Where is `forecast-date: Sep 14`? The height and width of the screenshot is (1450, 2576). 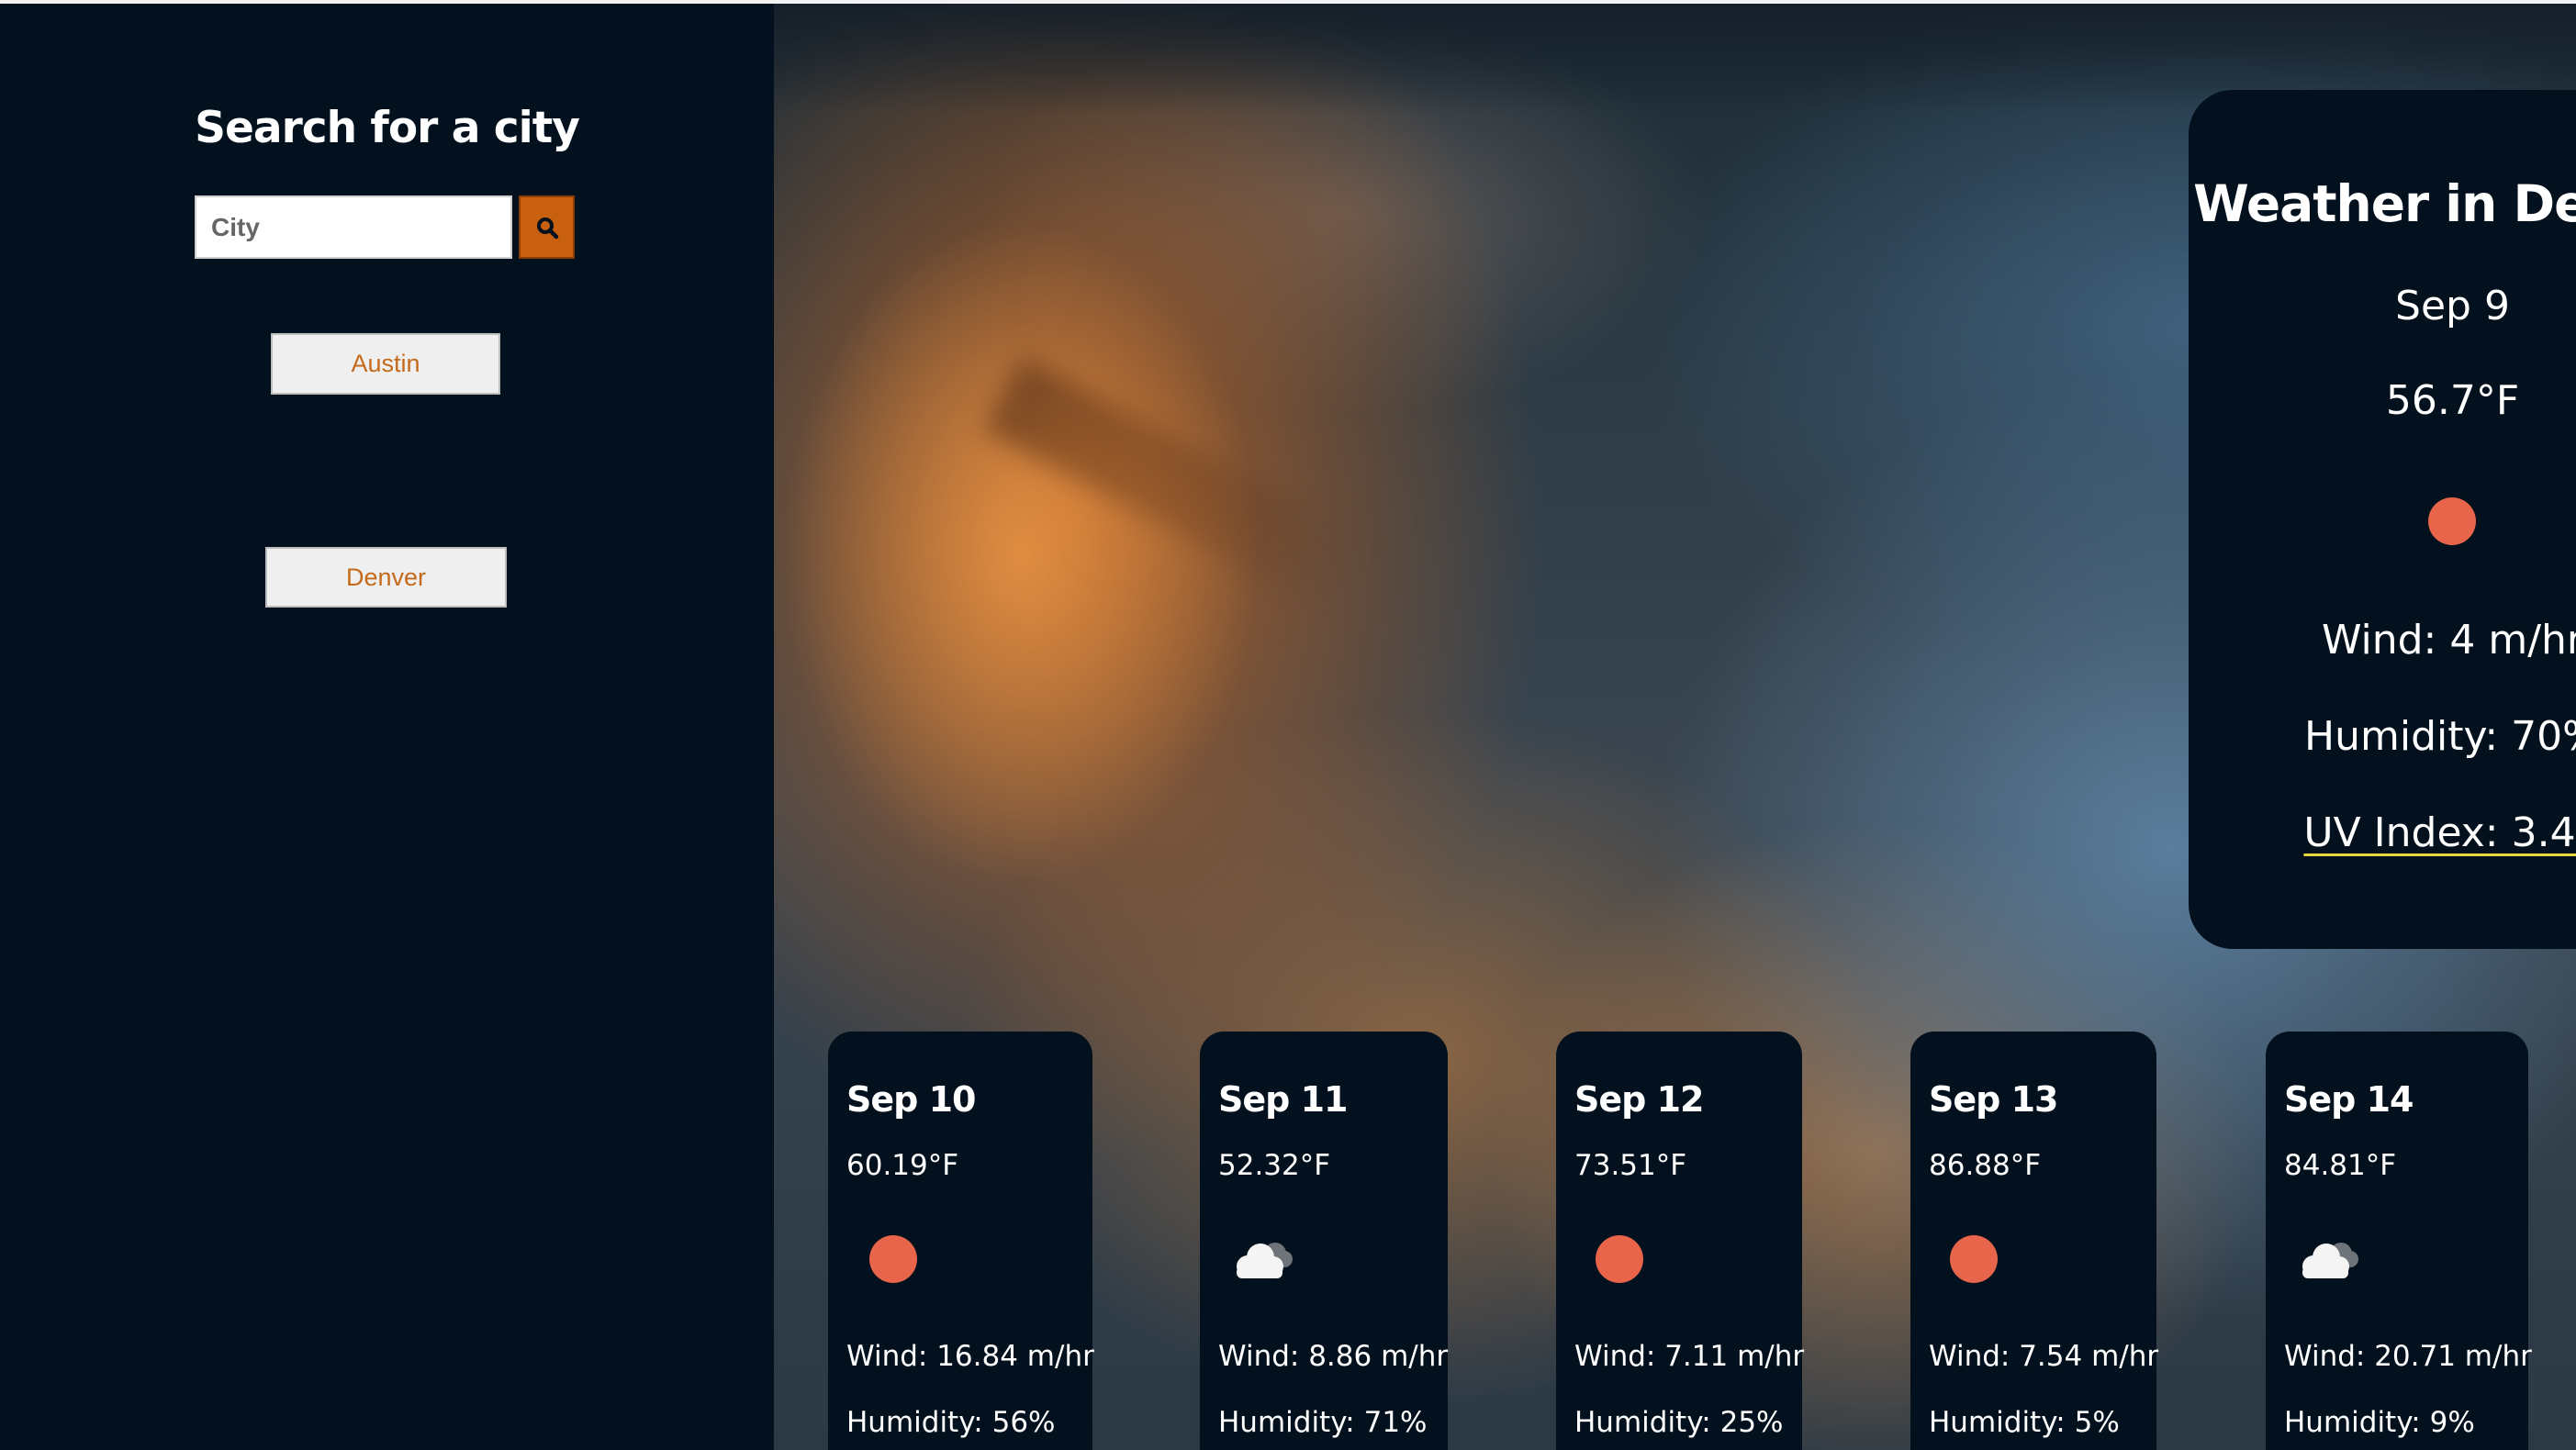
forecast-date: Sep 14 is located at coordinates (2349, 1099).